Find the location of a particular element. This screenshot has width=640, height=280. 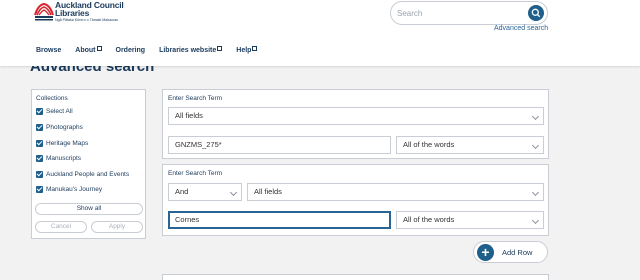

nav-item-about: About is located at coordinates (88, 51).